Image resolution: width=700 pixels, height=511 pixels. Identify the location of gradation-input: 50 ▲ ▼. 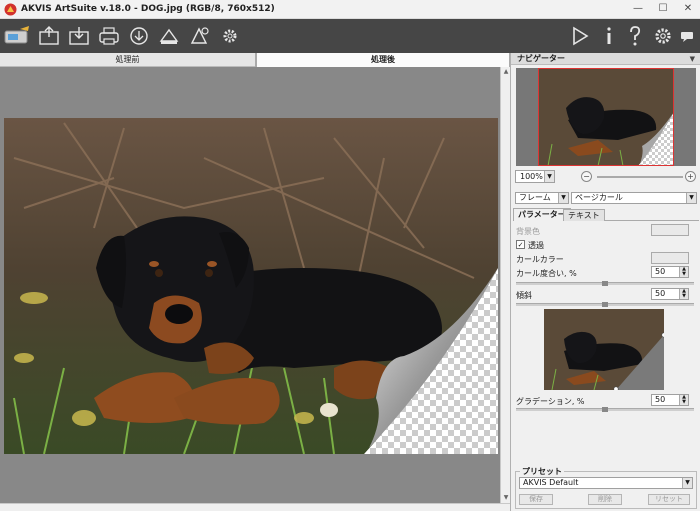
(670, 400).